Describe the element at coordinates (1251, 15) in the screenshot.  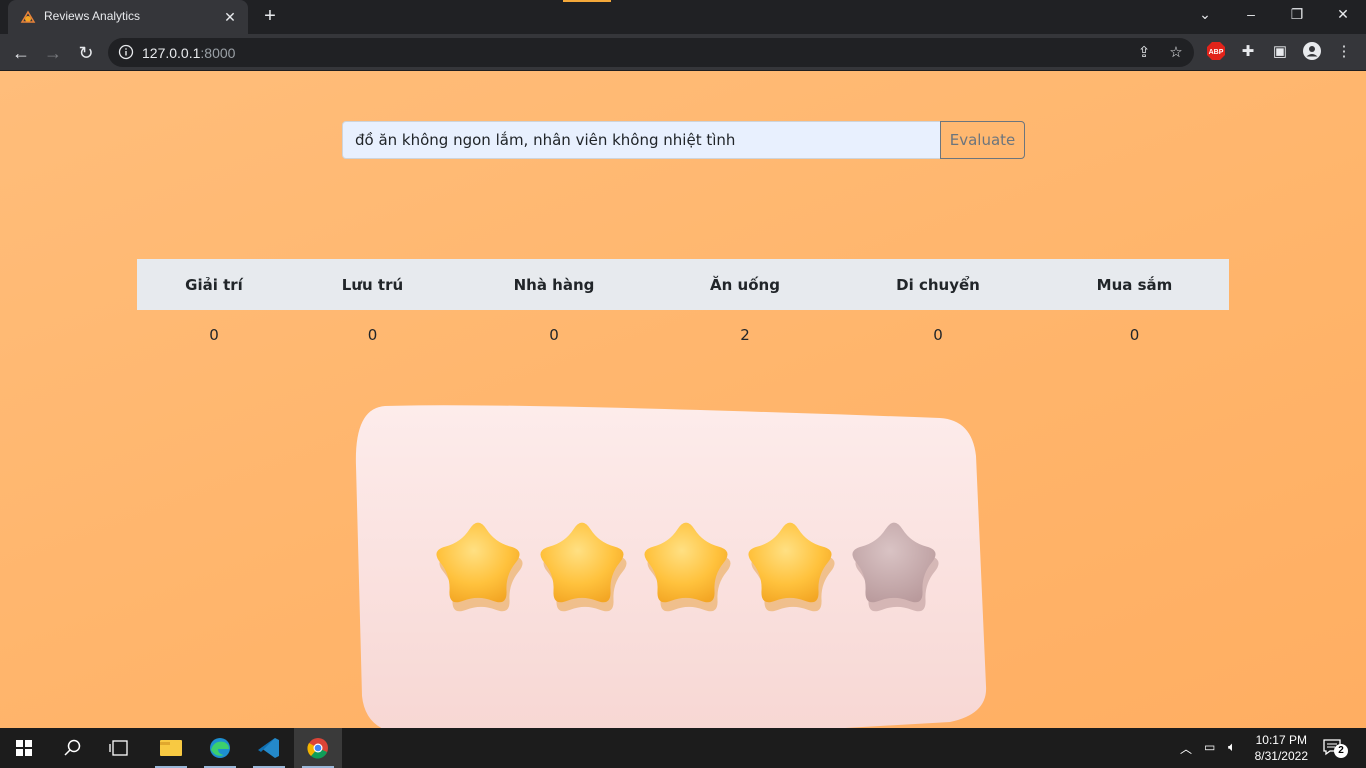
I see `minimize-icon: –` at that location.